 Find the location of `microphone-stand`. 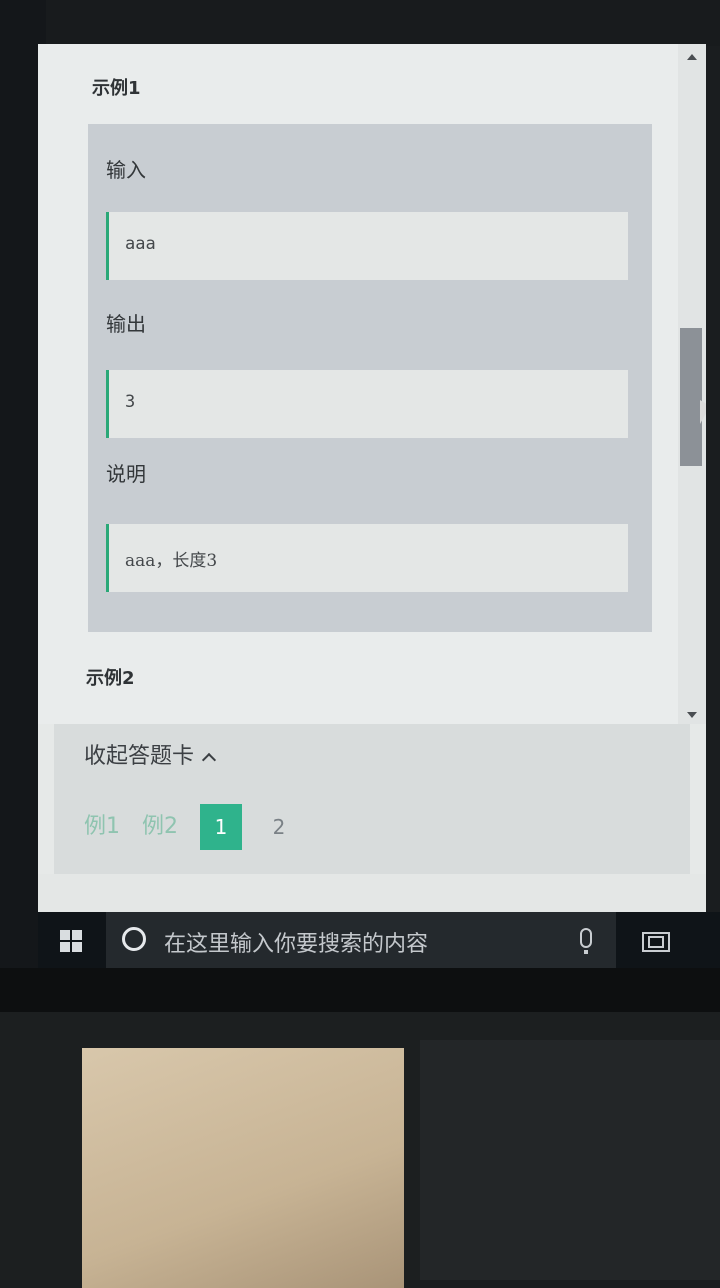

microphone-stand is located at coordinates (586, 952).